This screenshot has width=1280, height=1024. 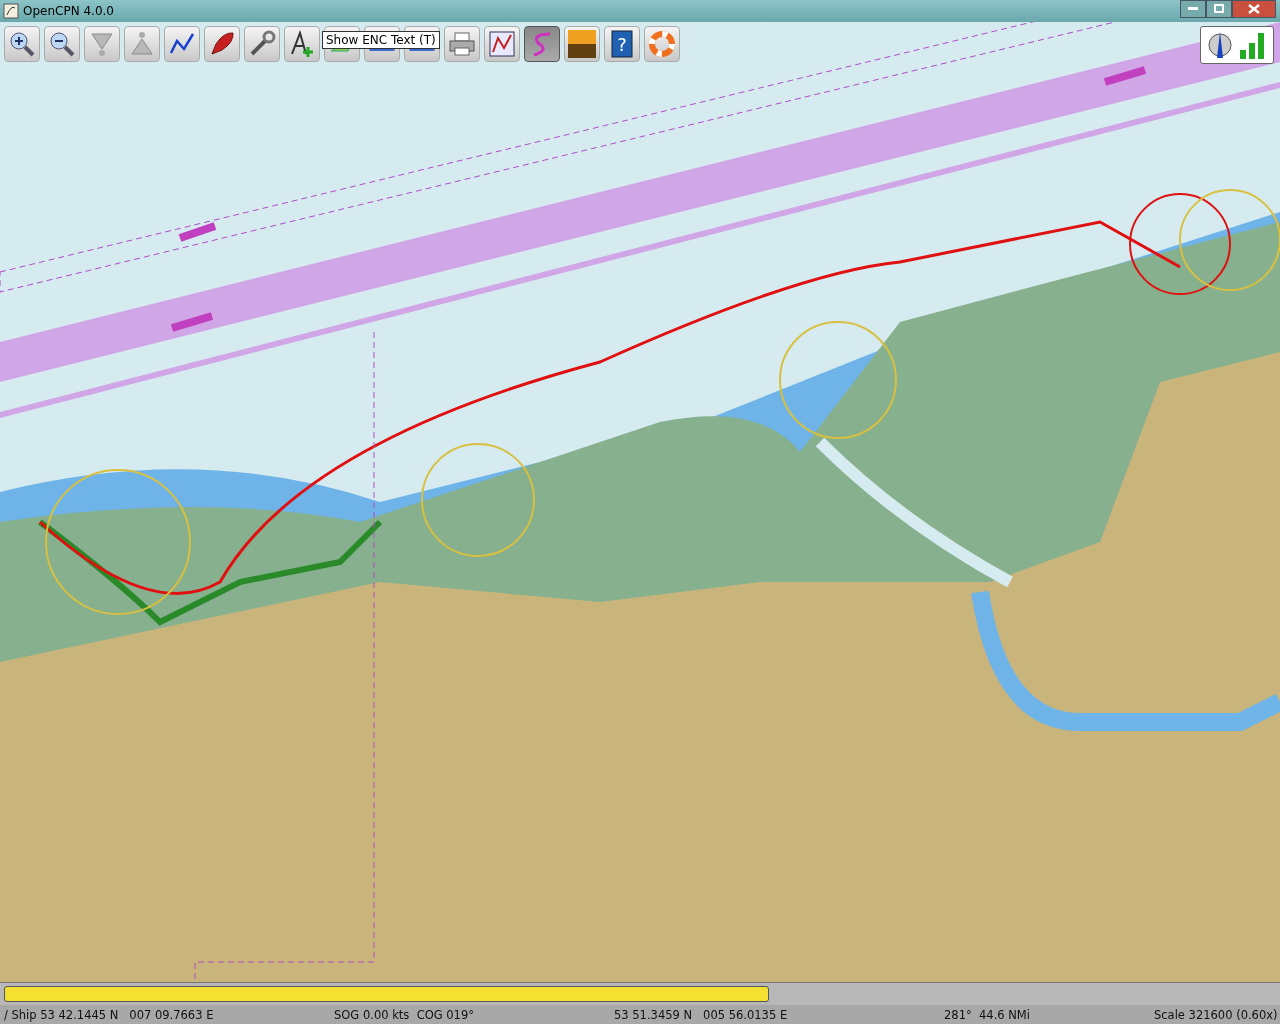 What do you see at coordinates (470, 1014) in the screenshot?
I see `status-field: SOG 0.00 kts COG 019°` at bounding box center [470, 1014].